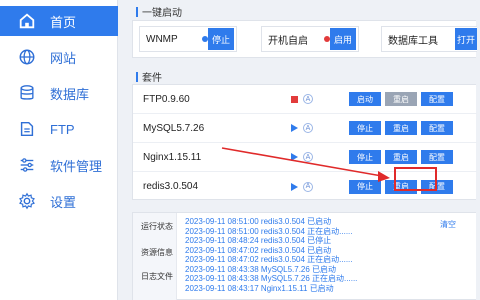 The width and height of the screenshot is (480, 300). I want to click on quick-start-panel: WNMP 停止 开机自启 启用 数据库工具 打开, so click(304, 39).